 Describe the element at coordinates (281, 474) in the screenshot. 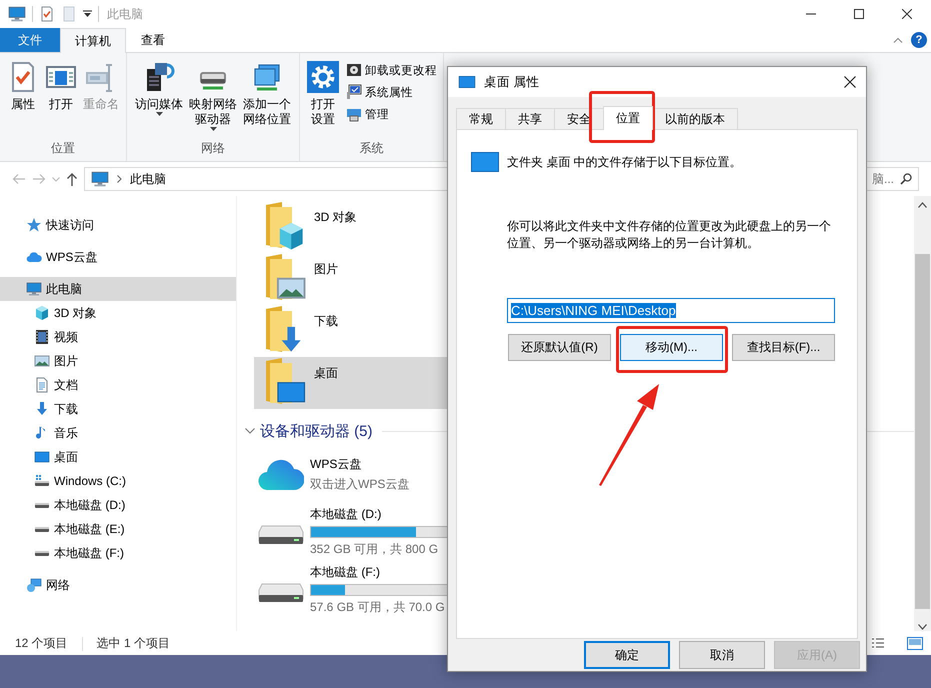

I see `cloud-icon` at that location.